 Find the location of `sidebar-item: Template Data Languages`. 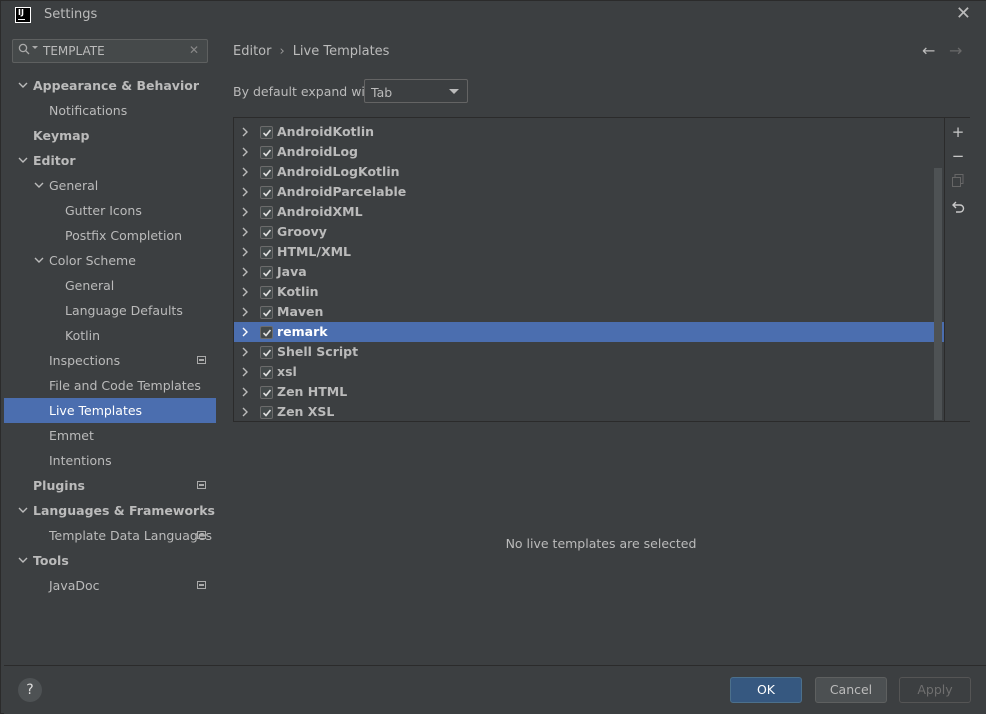

sidebar-item: Template Data Languages is located at coordinates (110, 535).